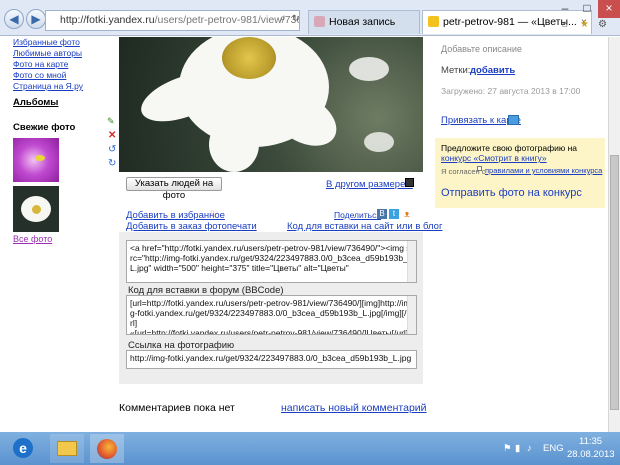  Describe the element at coordinates (565, 24) in the screenshot. I see `home-icon: ⌂` at that location.